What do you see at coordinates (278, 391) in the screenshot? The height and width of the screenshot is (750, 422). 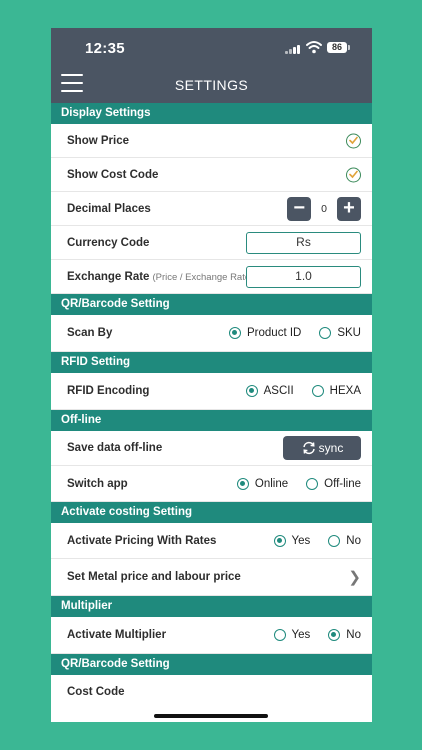 I see `ascii-label: ASCII` at bounding box center [278, 391].